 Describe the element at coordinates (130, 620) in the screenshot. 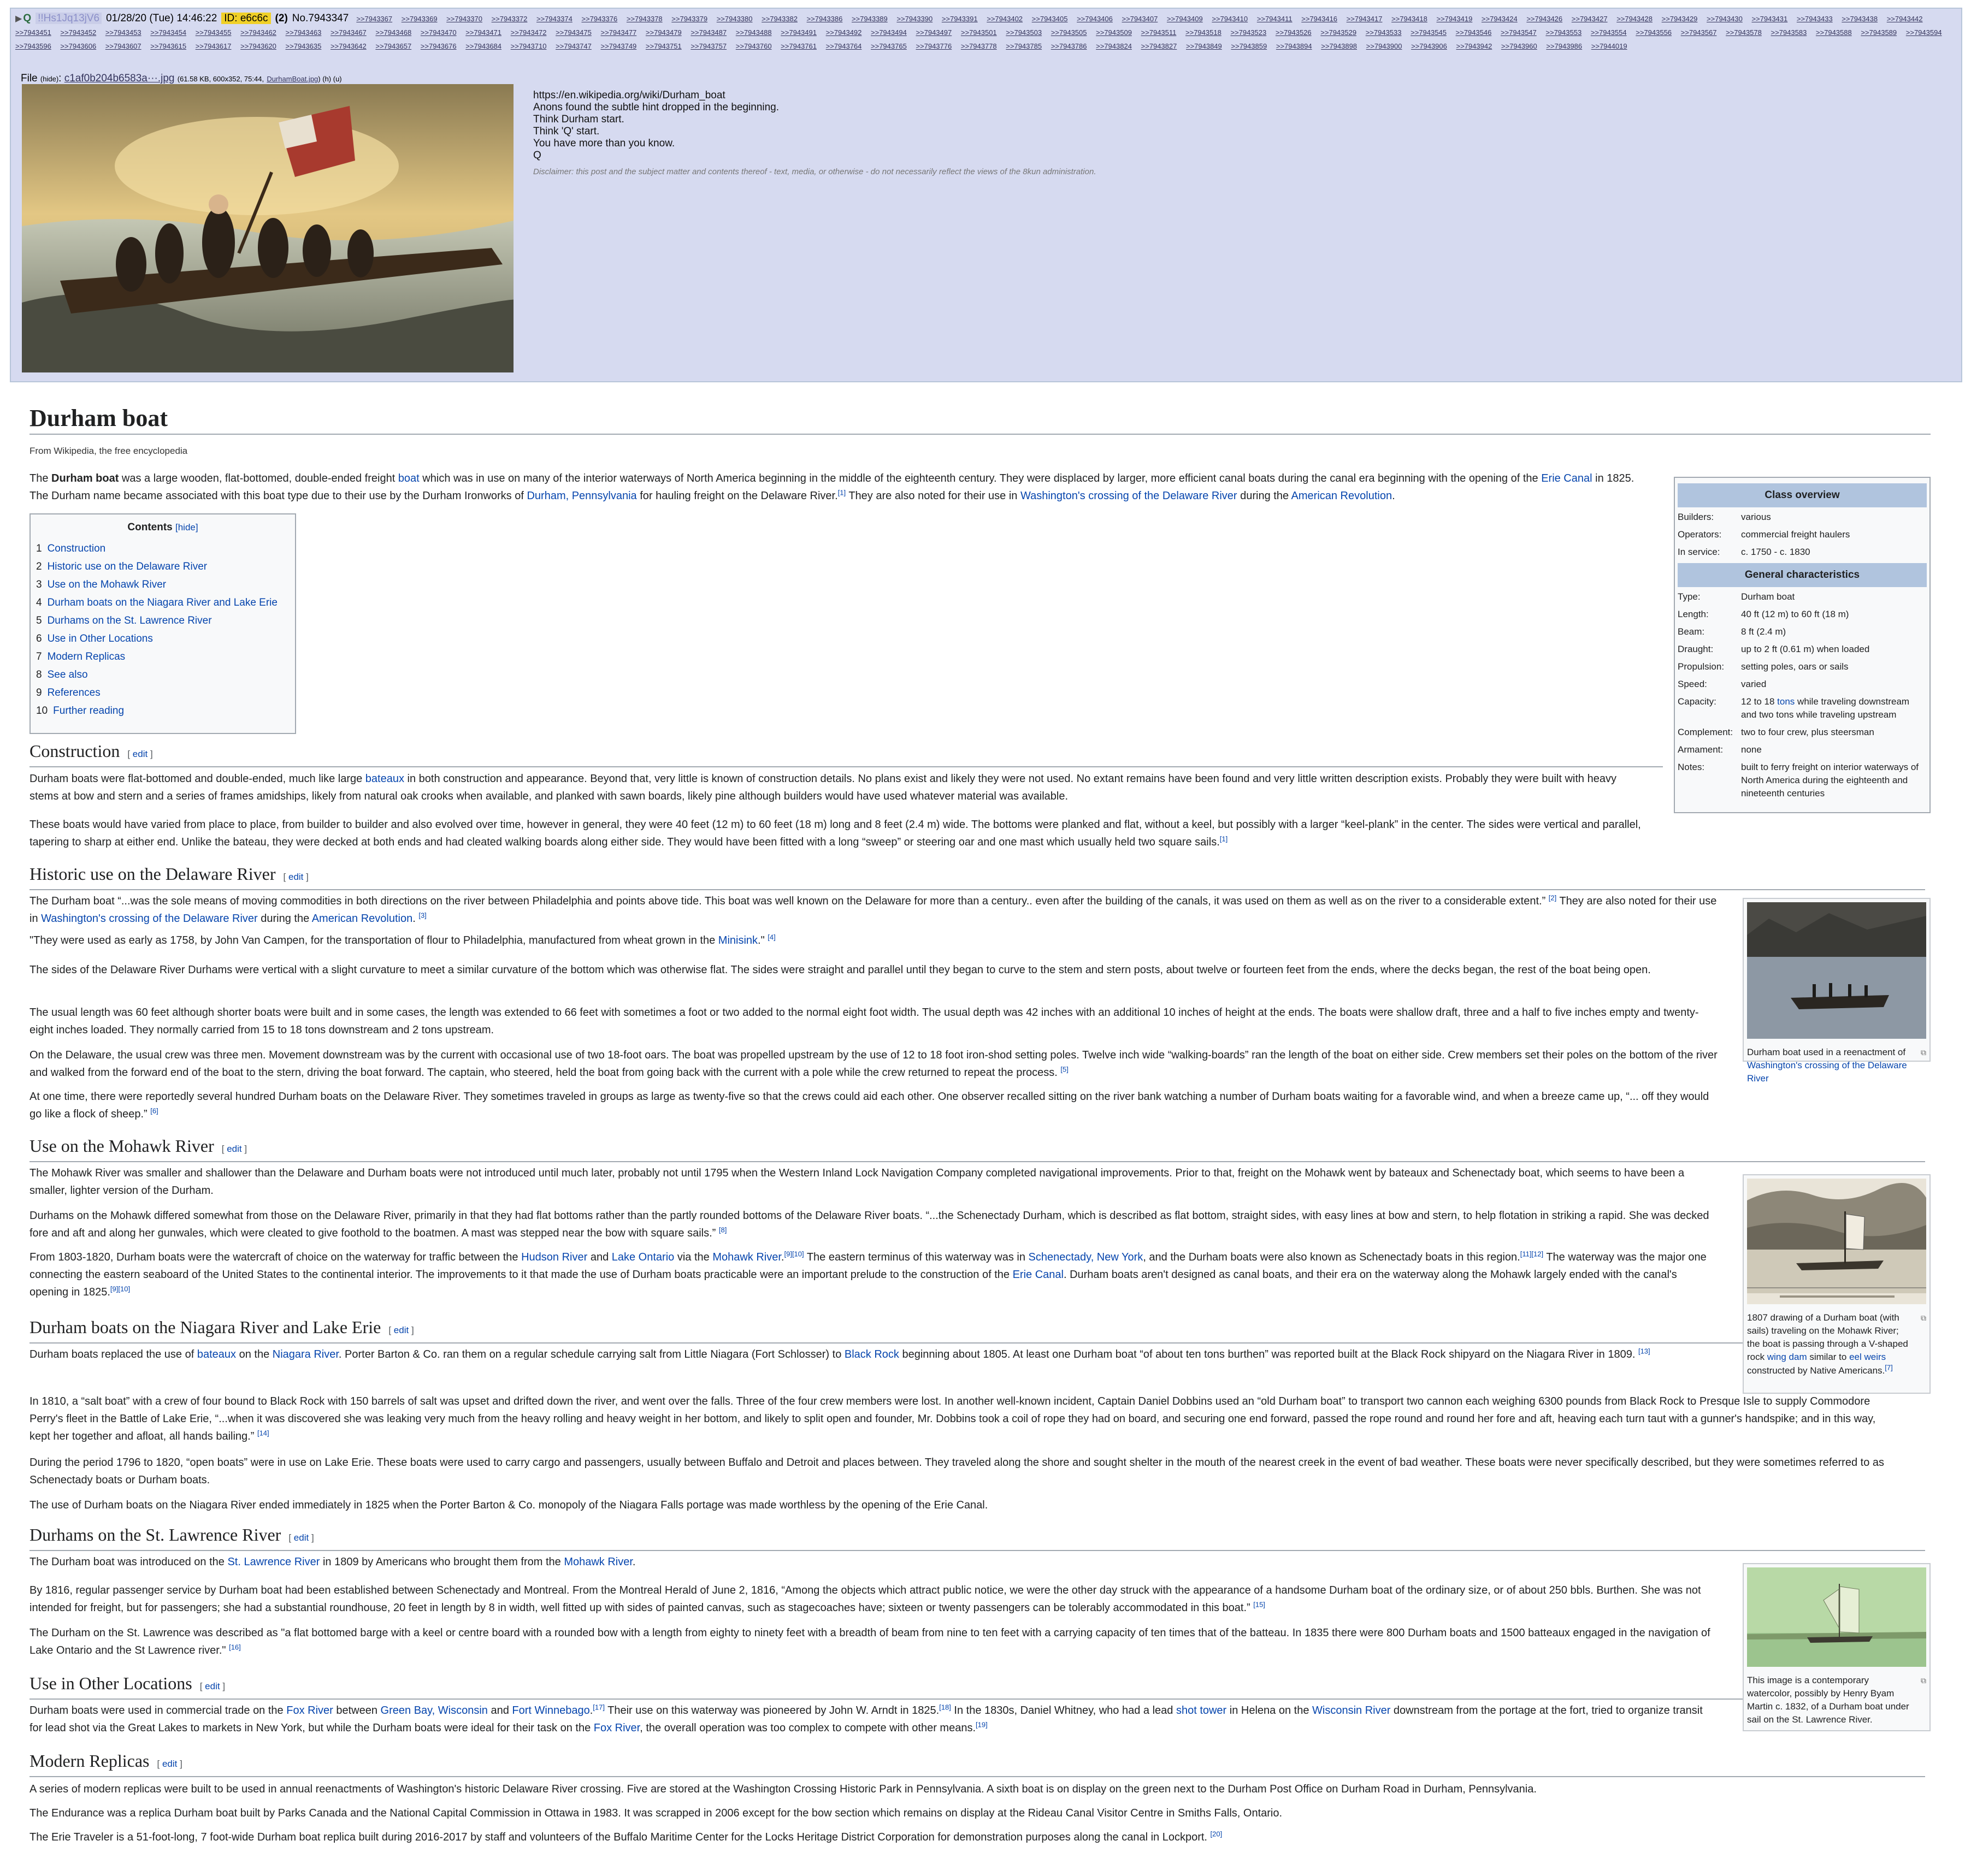

I see `toc-item-link: Durhams on the St. Lawrence River` at that location.